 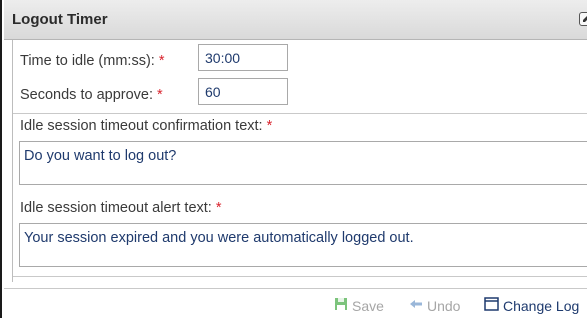 What do you see at coordinates (368, 305) in the screenshot?
I see `save-label: Save` at bounding box center [368, 305].